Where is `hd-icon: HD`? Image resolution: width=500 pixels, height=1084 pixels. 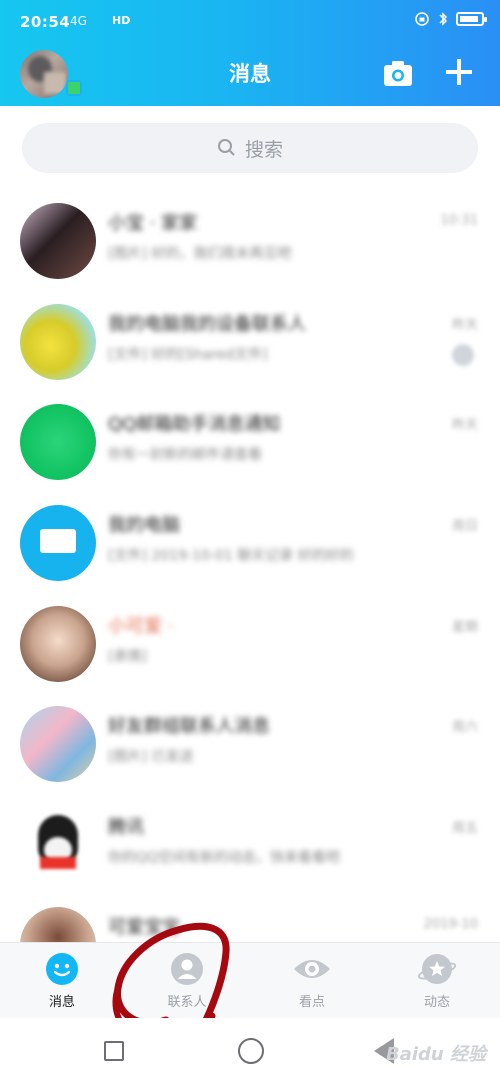 hd-icon: HD is located at coordinates (121, 20).